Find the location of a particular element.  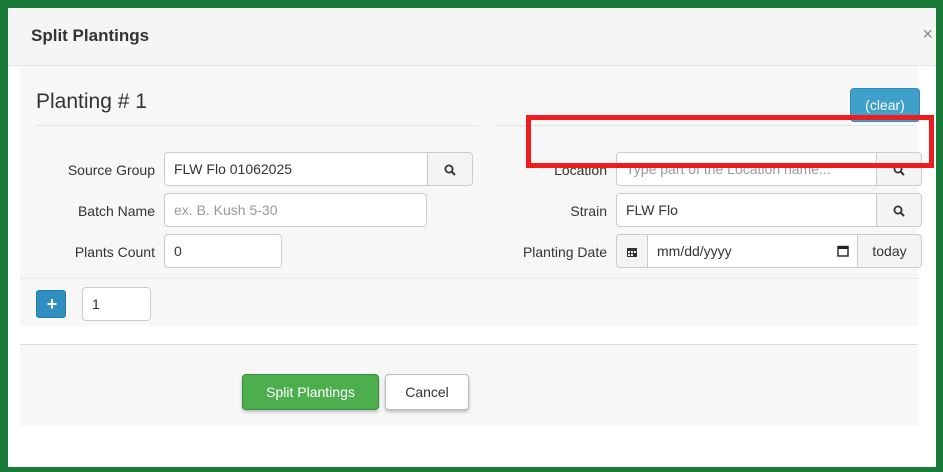

calendar-icon is located at coordinates (632, 253).